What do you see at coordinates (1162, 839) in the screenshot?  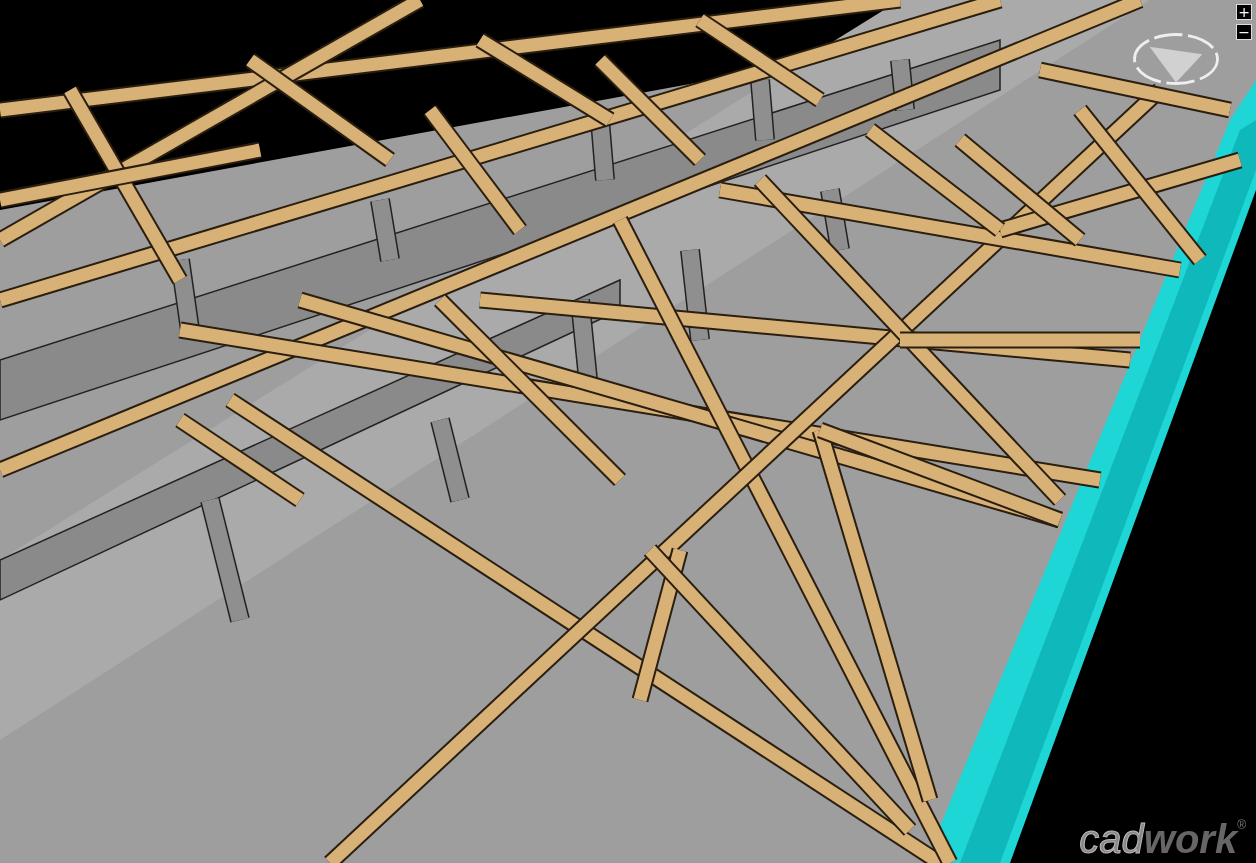 I see `cadwork-logo: cadwork$^{®}$` at bounding box center [1162, 839].